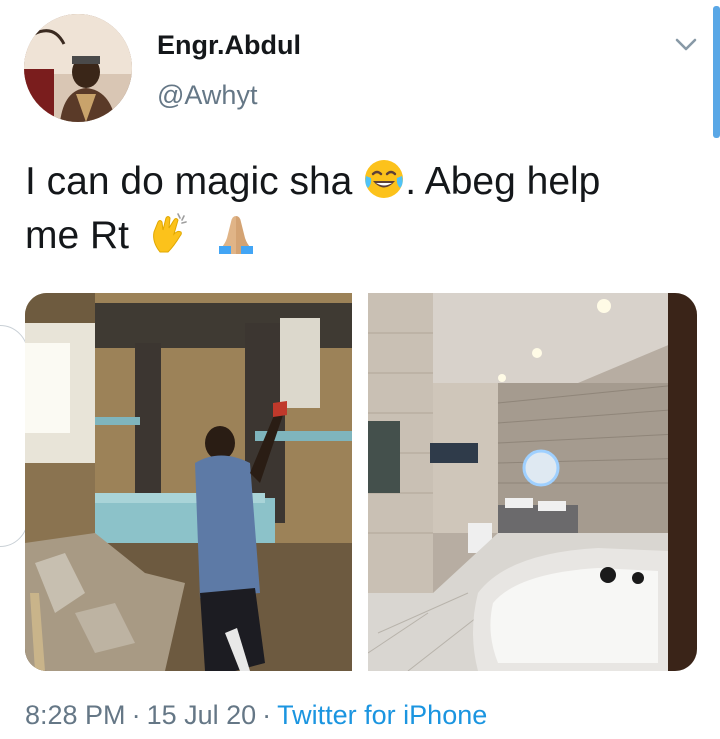  Describe the element at coordinates (229, 45) in the screenshot. I see `author-display-name: Engr.Abdul` at that location.